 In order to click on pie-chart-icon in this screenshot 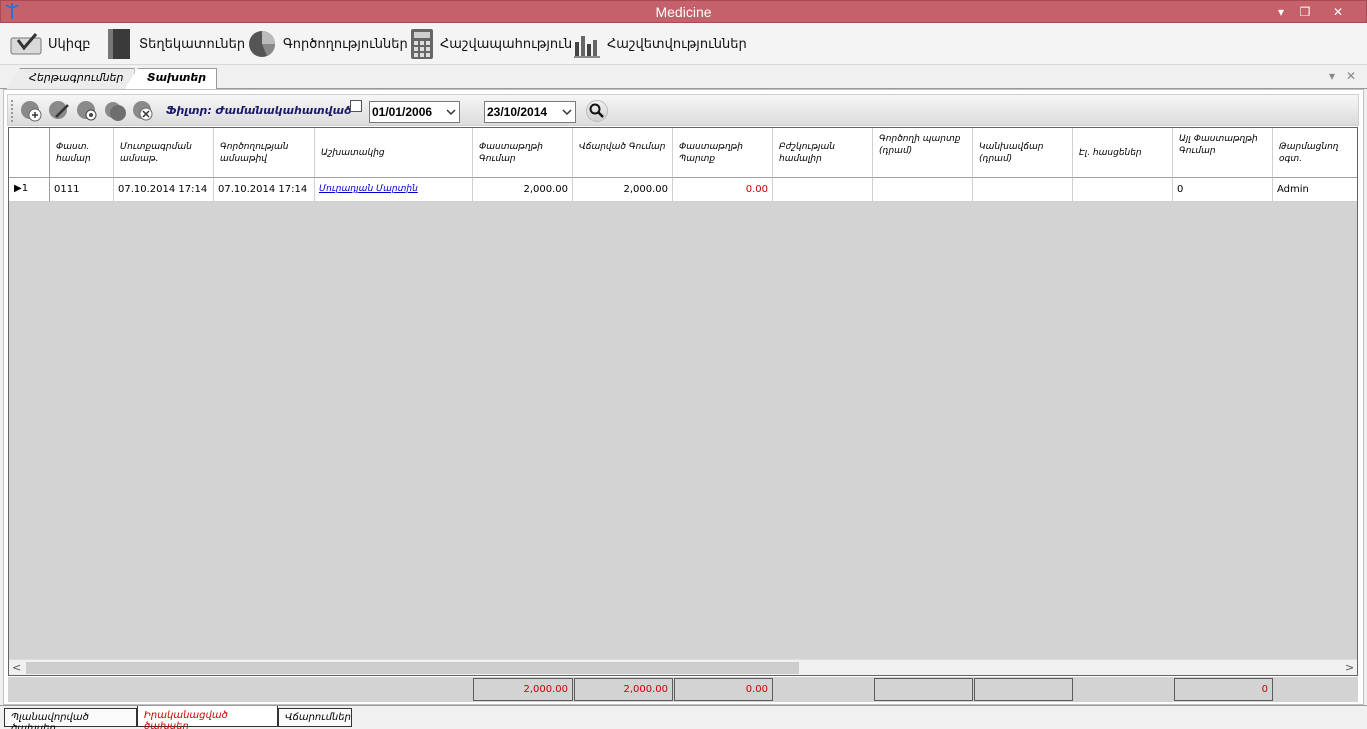, I will do `click(262, 44)`.